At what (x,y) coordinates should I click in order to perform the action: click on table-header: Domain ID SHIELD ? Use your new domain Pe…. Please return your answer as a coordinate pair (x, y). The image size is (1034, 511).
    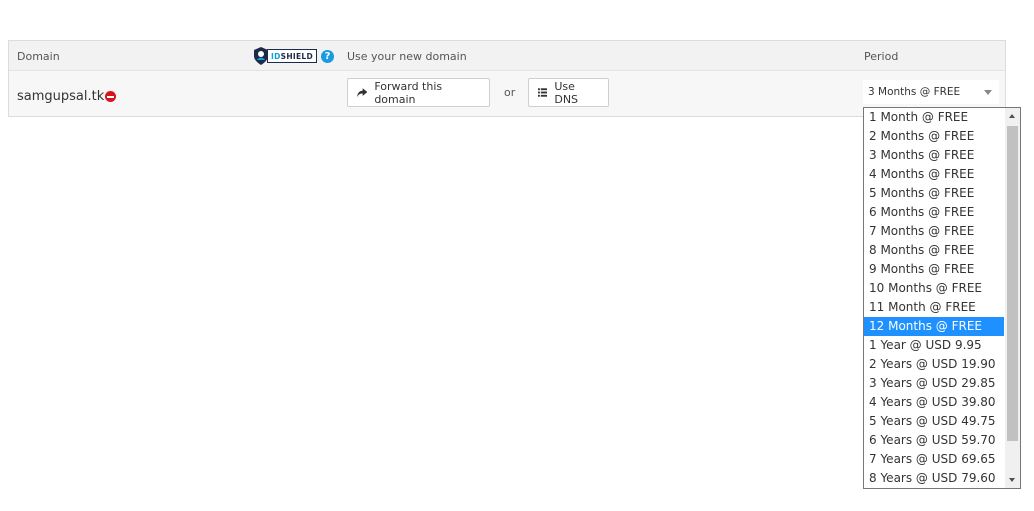
    Looking at the image, I should click on (507, 56).